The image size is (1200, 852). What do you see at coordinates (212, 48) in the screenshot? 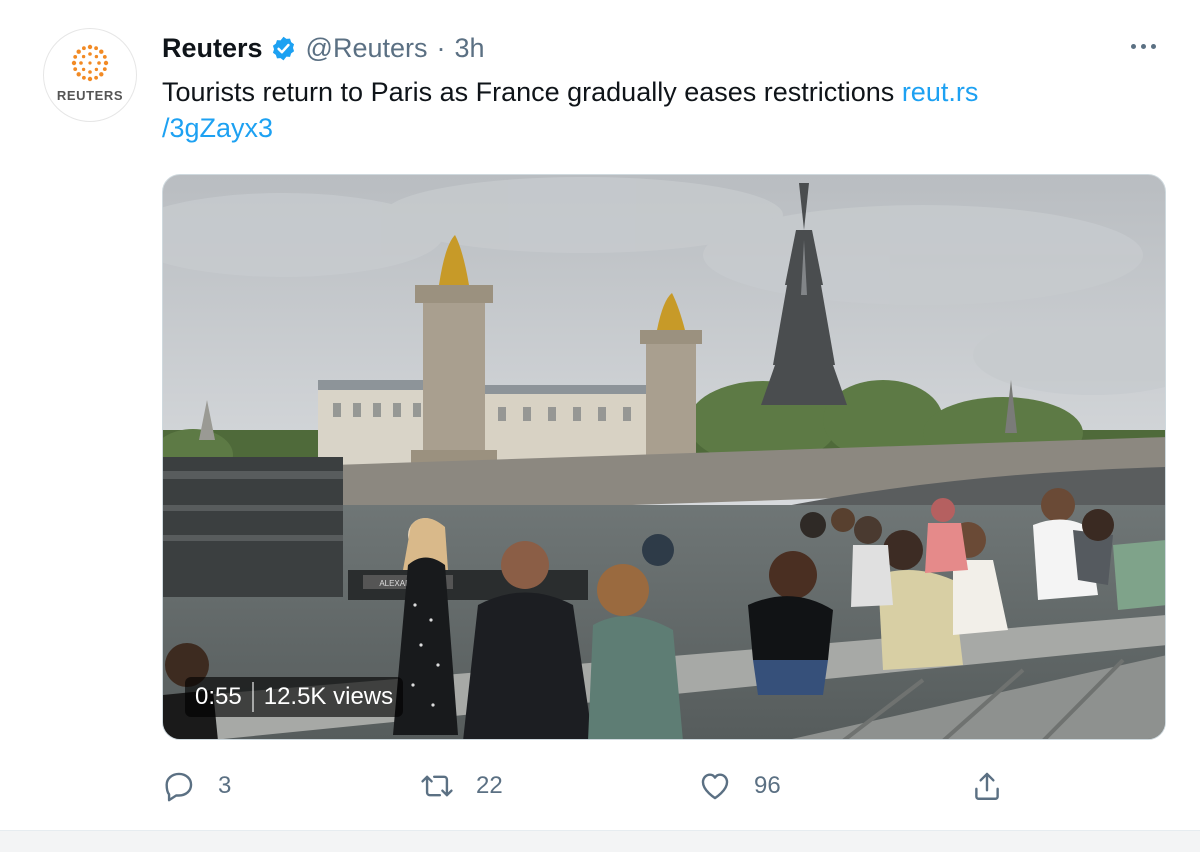
I see `author-name: Reuters` at bounding box center [212, 48].